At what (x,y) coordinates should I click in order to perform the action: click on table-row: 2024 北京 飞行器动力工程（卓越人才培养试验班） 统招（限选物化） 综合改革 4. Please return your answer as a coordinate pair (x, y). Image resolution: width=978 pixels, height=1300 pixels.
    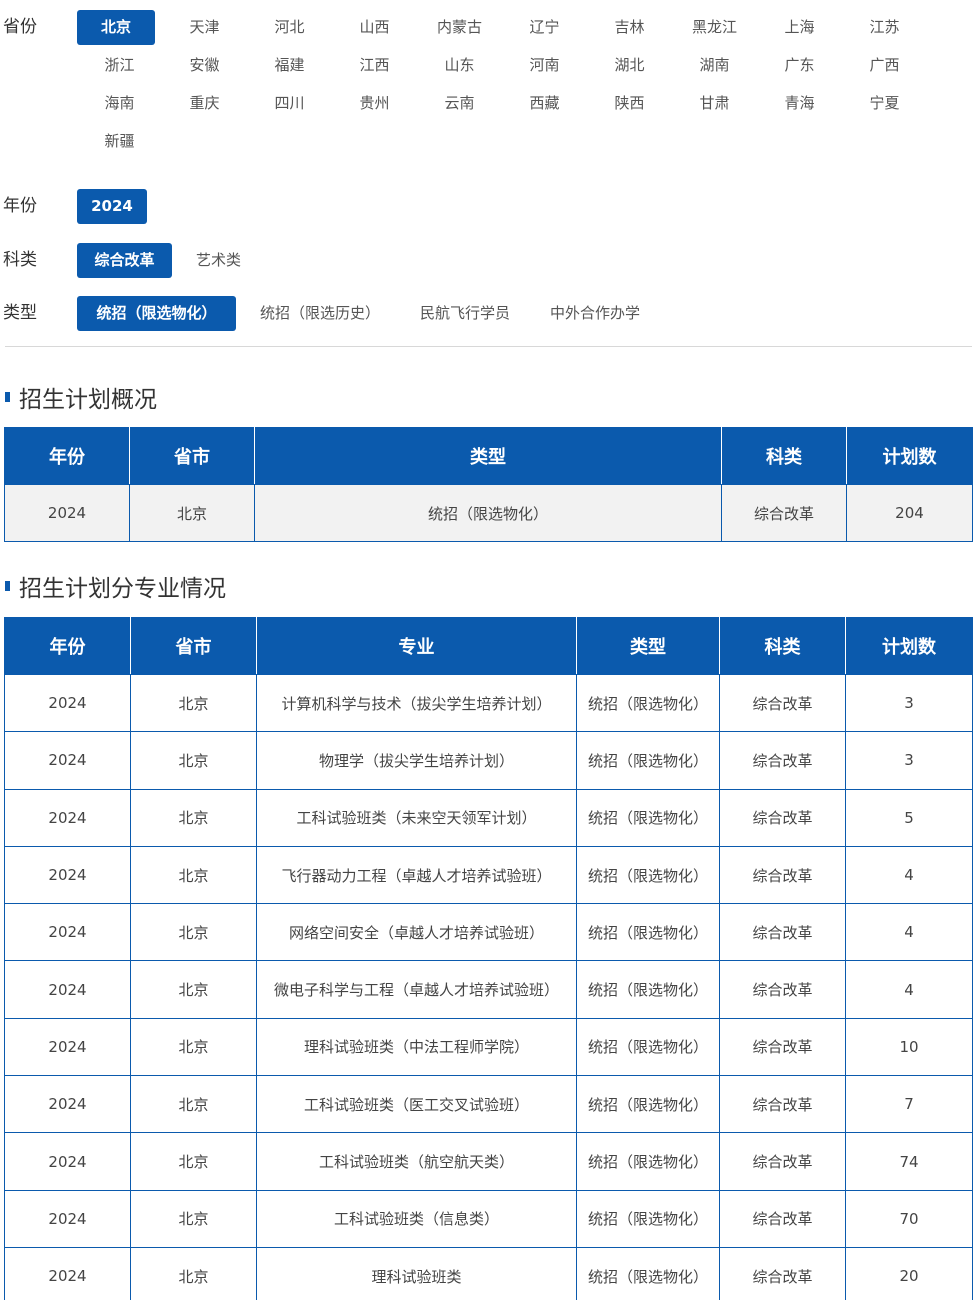
    Looking at the image, I should click on (488, 875).